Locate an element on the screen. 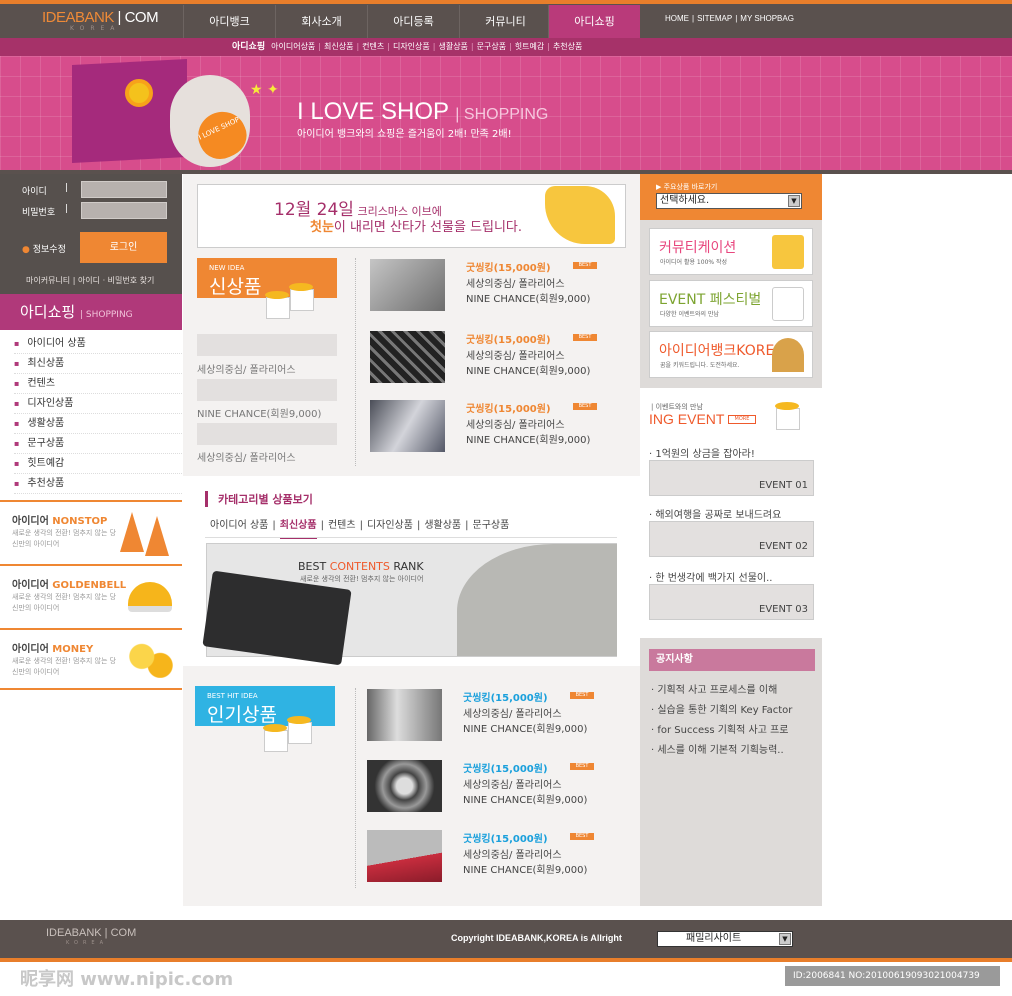 The height and width of the screenshot is (996, 1012). left-menu-item: ▪ 최신상품 is located at coordinates (98, 364).